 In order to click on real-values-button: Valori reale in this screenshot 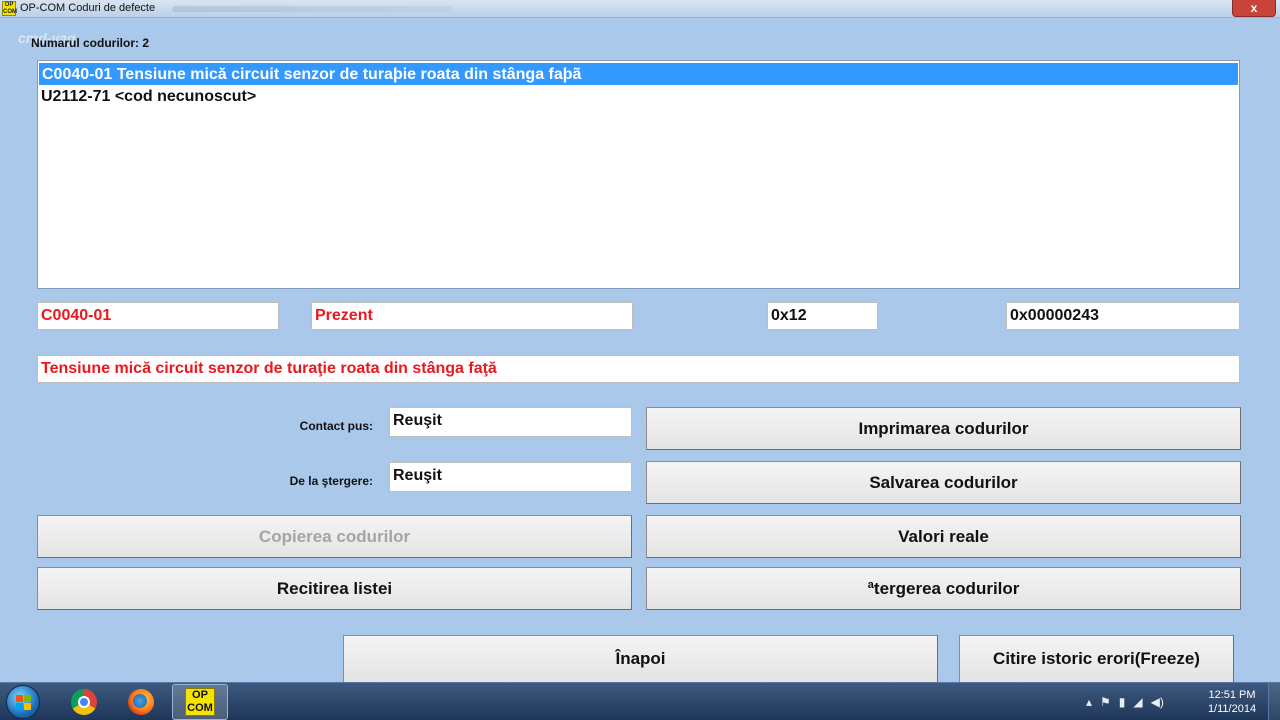, I will do `click(943, 536)`.